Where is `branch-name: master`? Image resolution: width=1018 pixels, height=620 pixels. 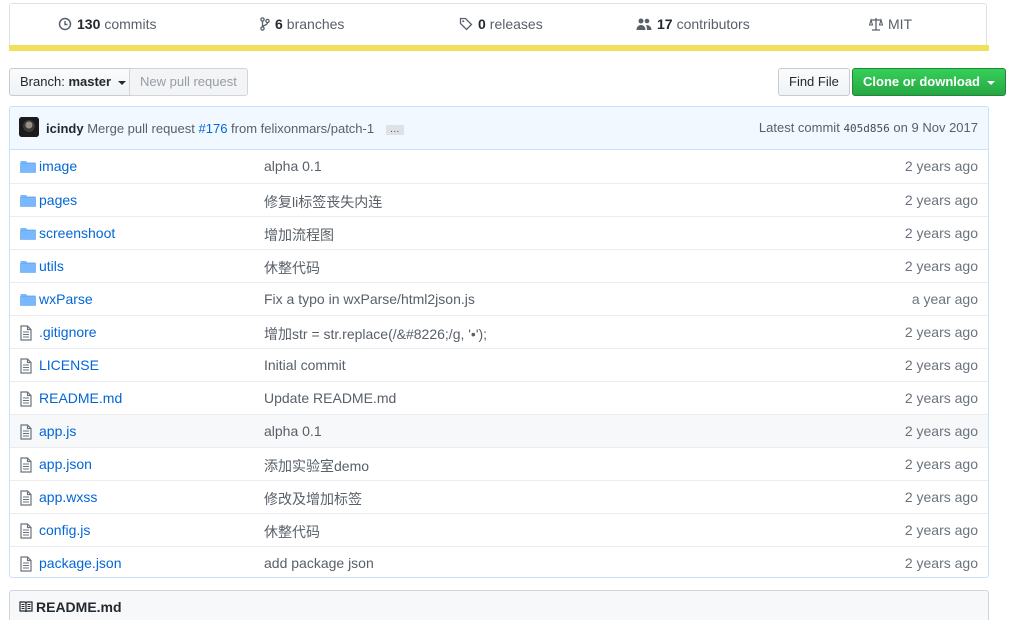 branch-name: master is located at coordinates (90, 81).